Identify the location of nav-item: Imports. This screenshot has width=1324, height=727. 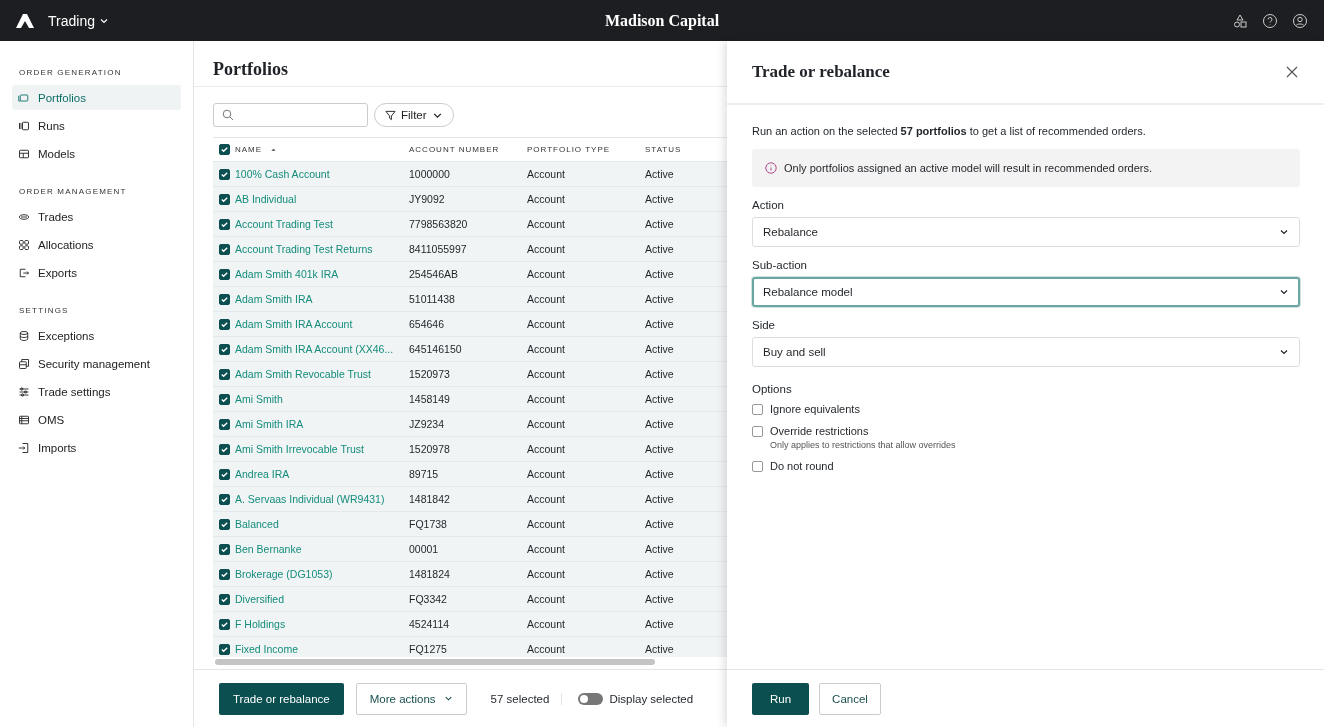
(96, 447).